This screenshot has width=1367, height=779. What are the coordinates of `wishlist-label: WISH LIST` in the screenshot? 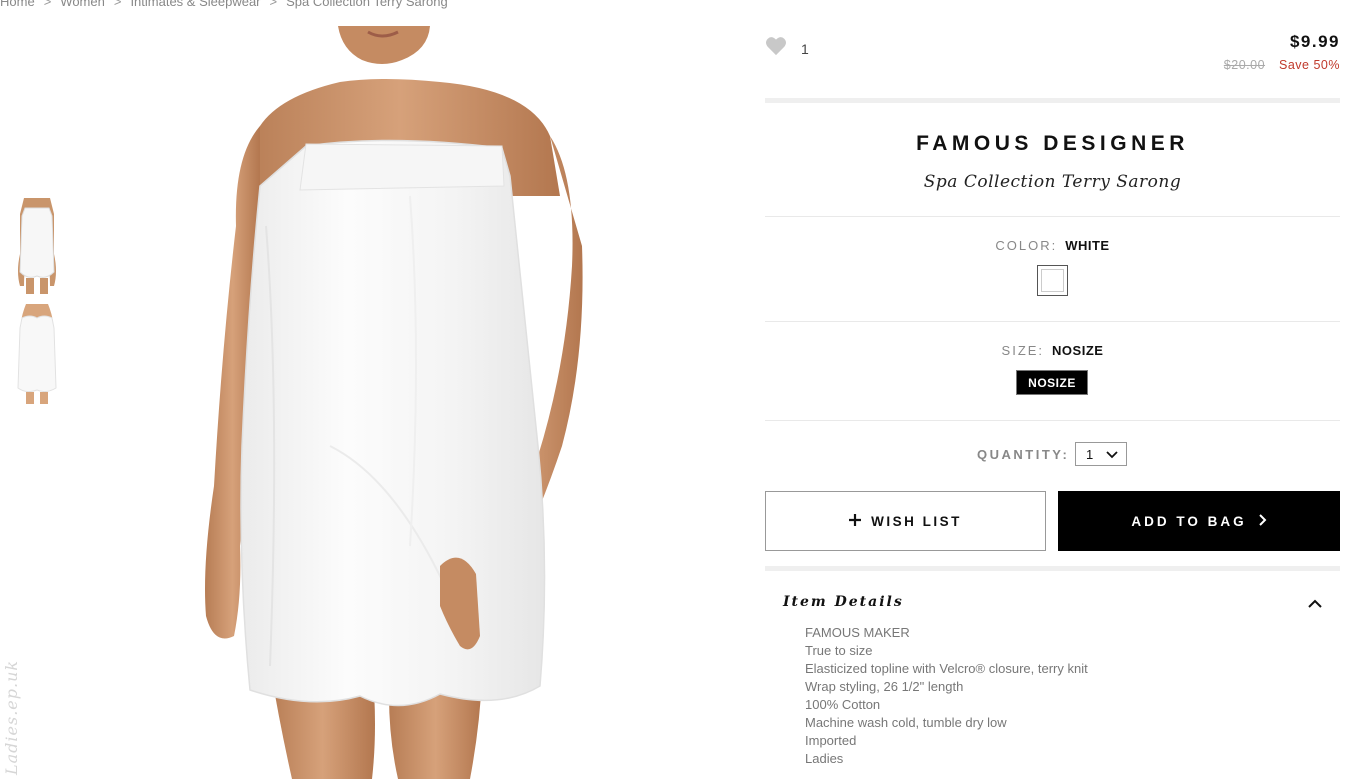 It's located at (916, 521).